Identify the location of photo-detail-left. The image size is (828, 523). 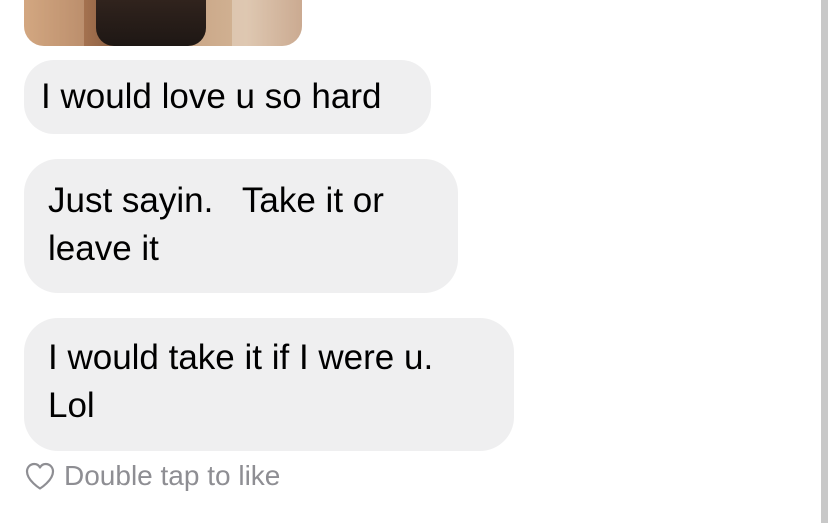
(54, 23).